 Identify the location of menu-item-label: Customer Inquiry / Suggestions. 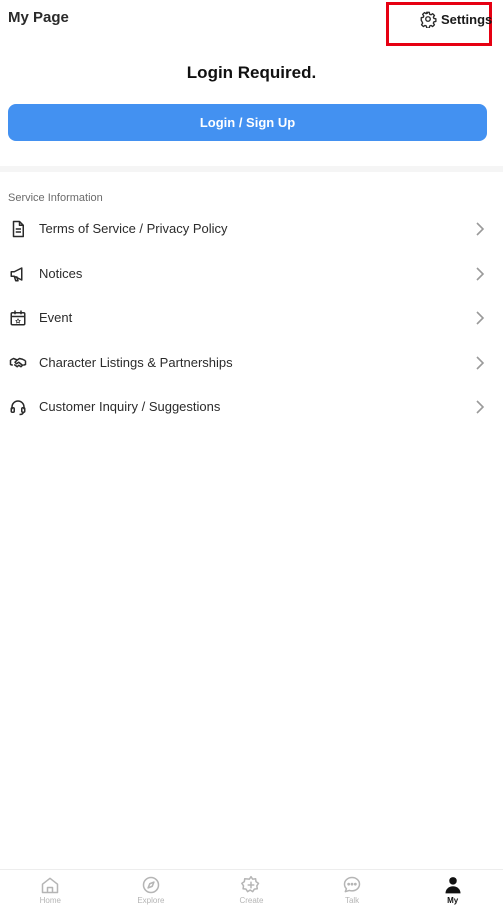
(130, 406).